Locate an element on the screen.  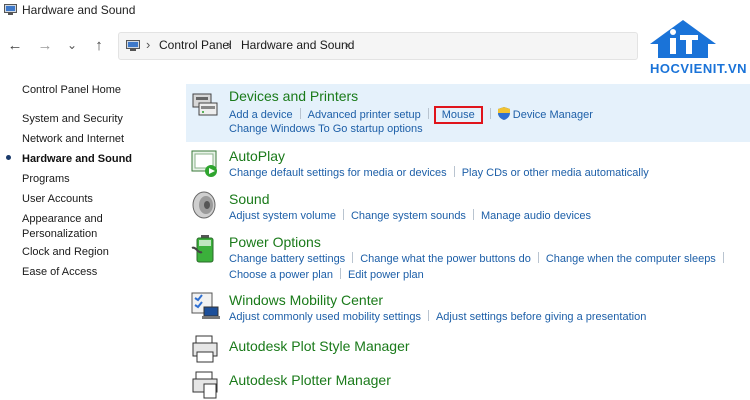
window-title: Hardware and Sound is located at coordinates (79, 10).